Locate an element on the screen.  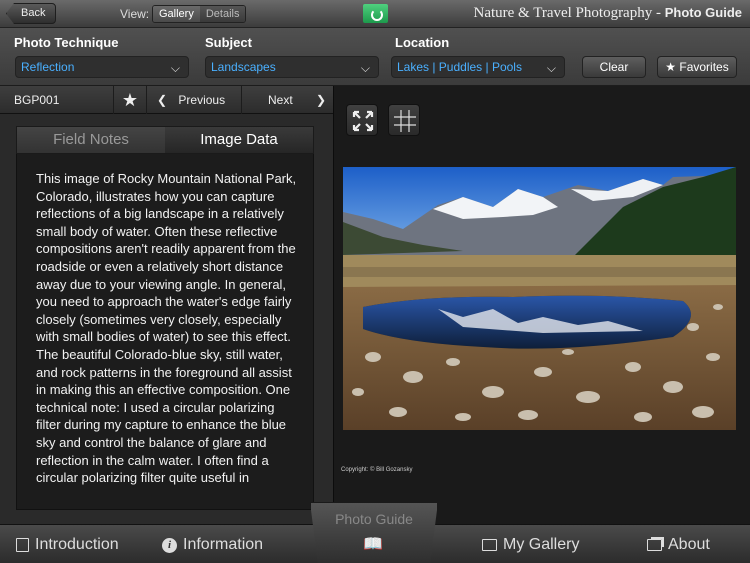
grid-button is located at coordinates (404, 120).